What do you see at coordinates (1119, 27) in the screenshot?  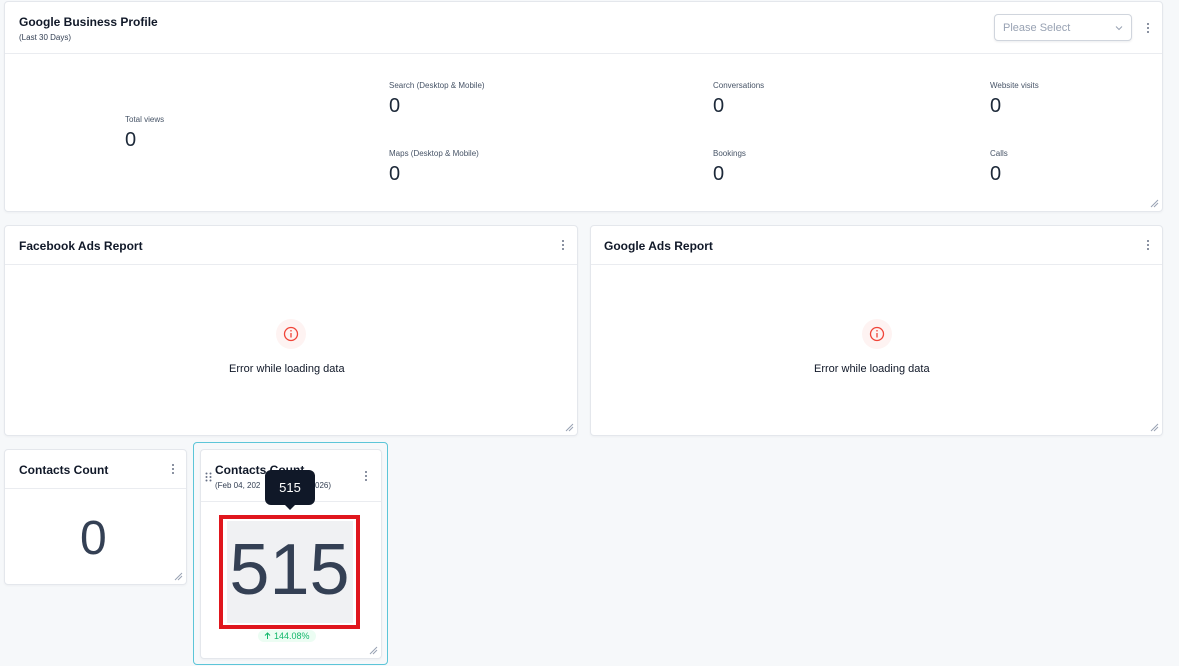 I see `chevron-down-icon` at bounding box center [1119, 27].